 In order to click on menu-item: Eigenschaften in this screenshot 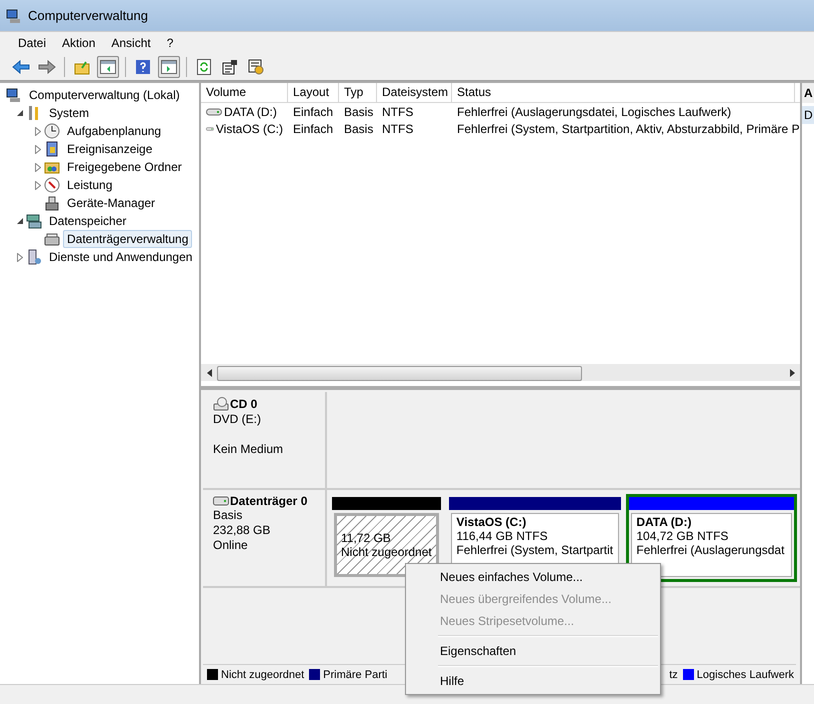, I will do `click(533, 651)`.